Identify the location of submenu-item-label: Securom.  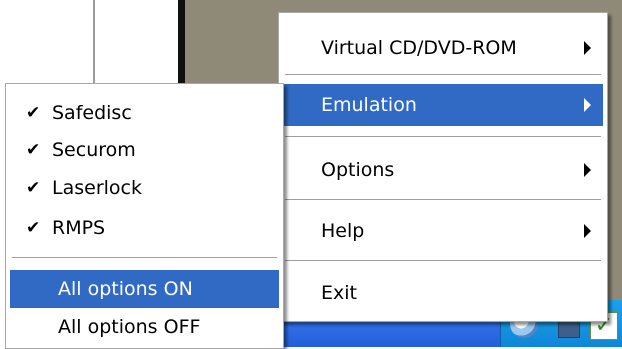
(94, 150).